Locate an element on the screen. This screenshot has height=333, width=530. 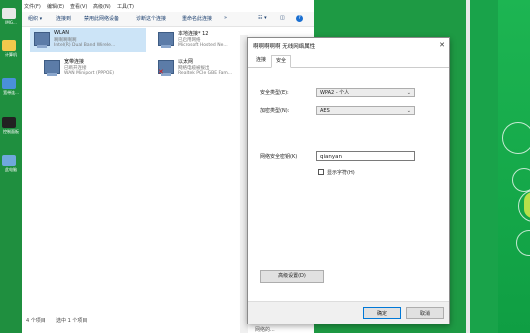
desktop-left: IMG... 计算机 宽带连... 控制面板 此电脑 is located at coordinates (11, 166).